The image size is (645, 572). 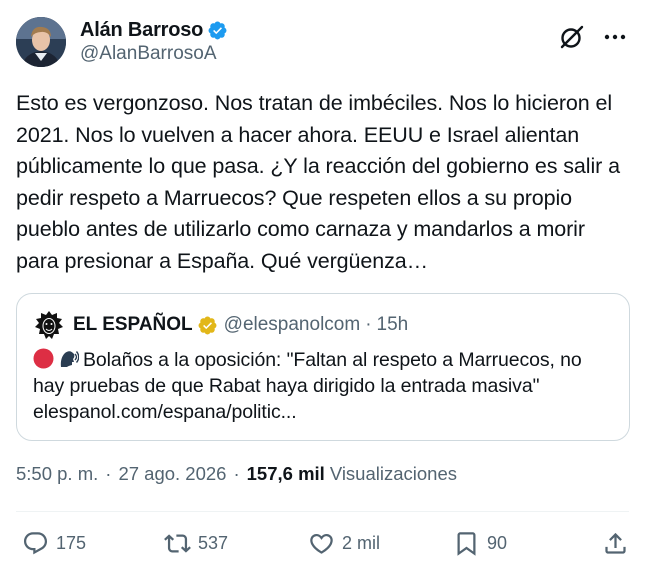 What do you see at coordinates (71, 542) in the screenshot?
I see `reply-count: 175` at bounding box center [71, 542].